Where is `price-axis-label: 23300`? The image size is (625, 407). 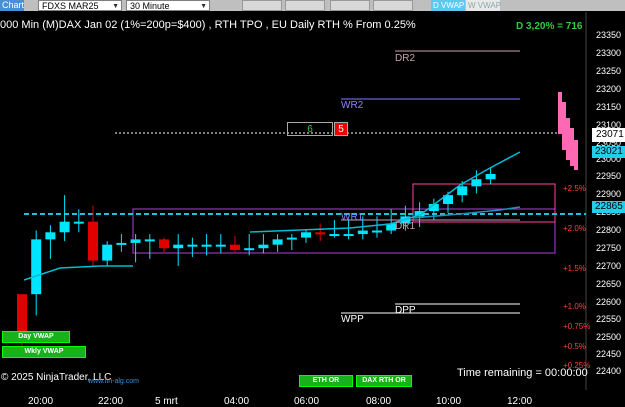 price-axis-label: 23300 is located at coordinates (609, 53).